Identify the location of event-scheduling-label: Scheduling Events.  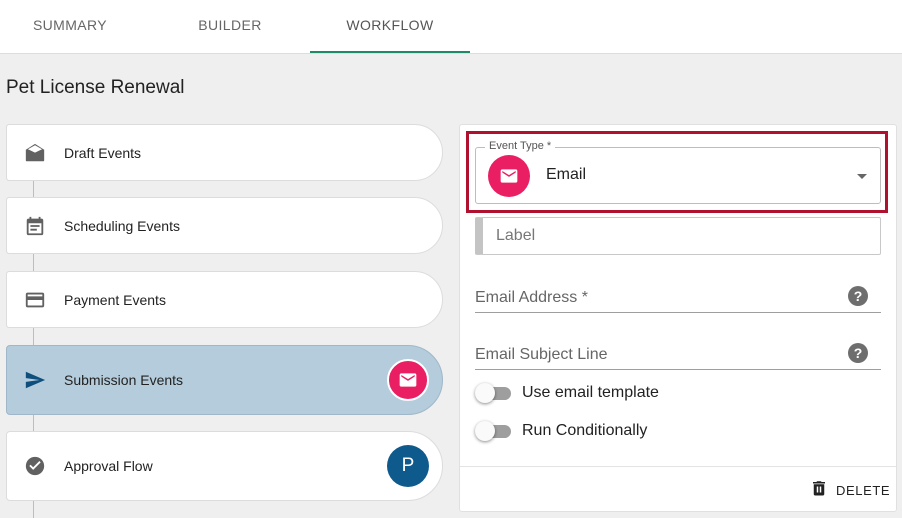
(122, 225).